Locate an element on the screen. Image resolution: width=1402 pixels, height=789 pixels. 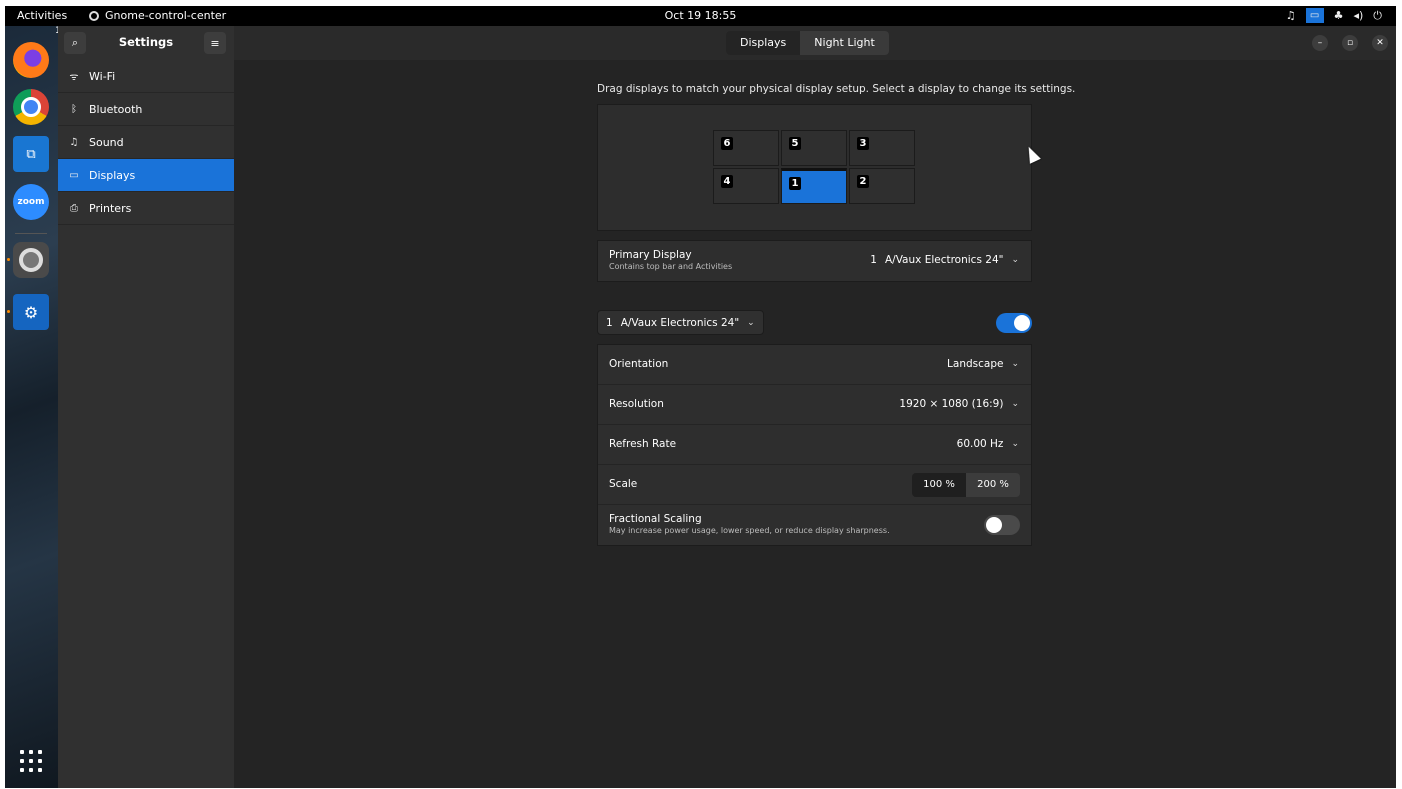
remmina-icon: ⧉ is located at coordinates (31, 154).